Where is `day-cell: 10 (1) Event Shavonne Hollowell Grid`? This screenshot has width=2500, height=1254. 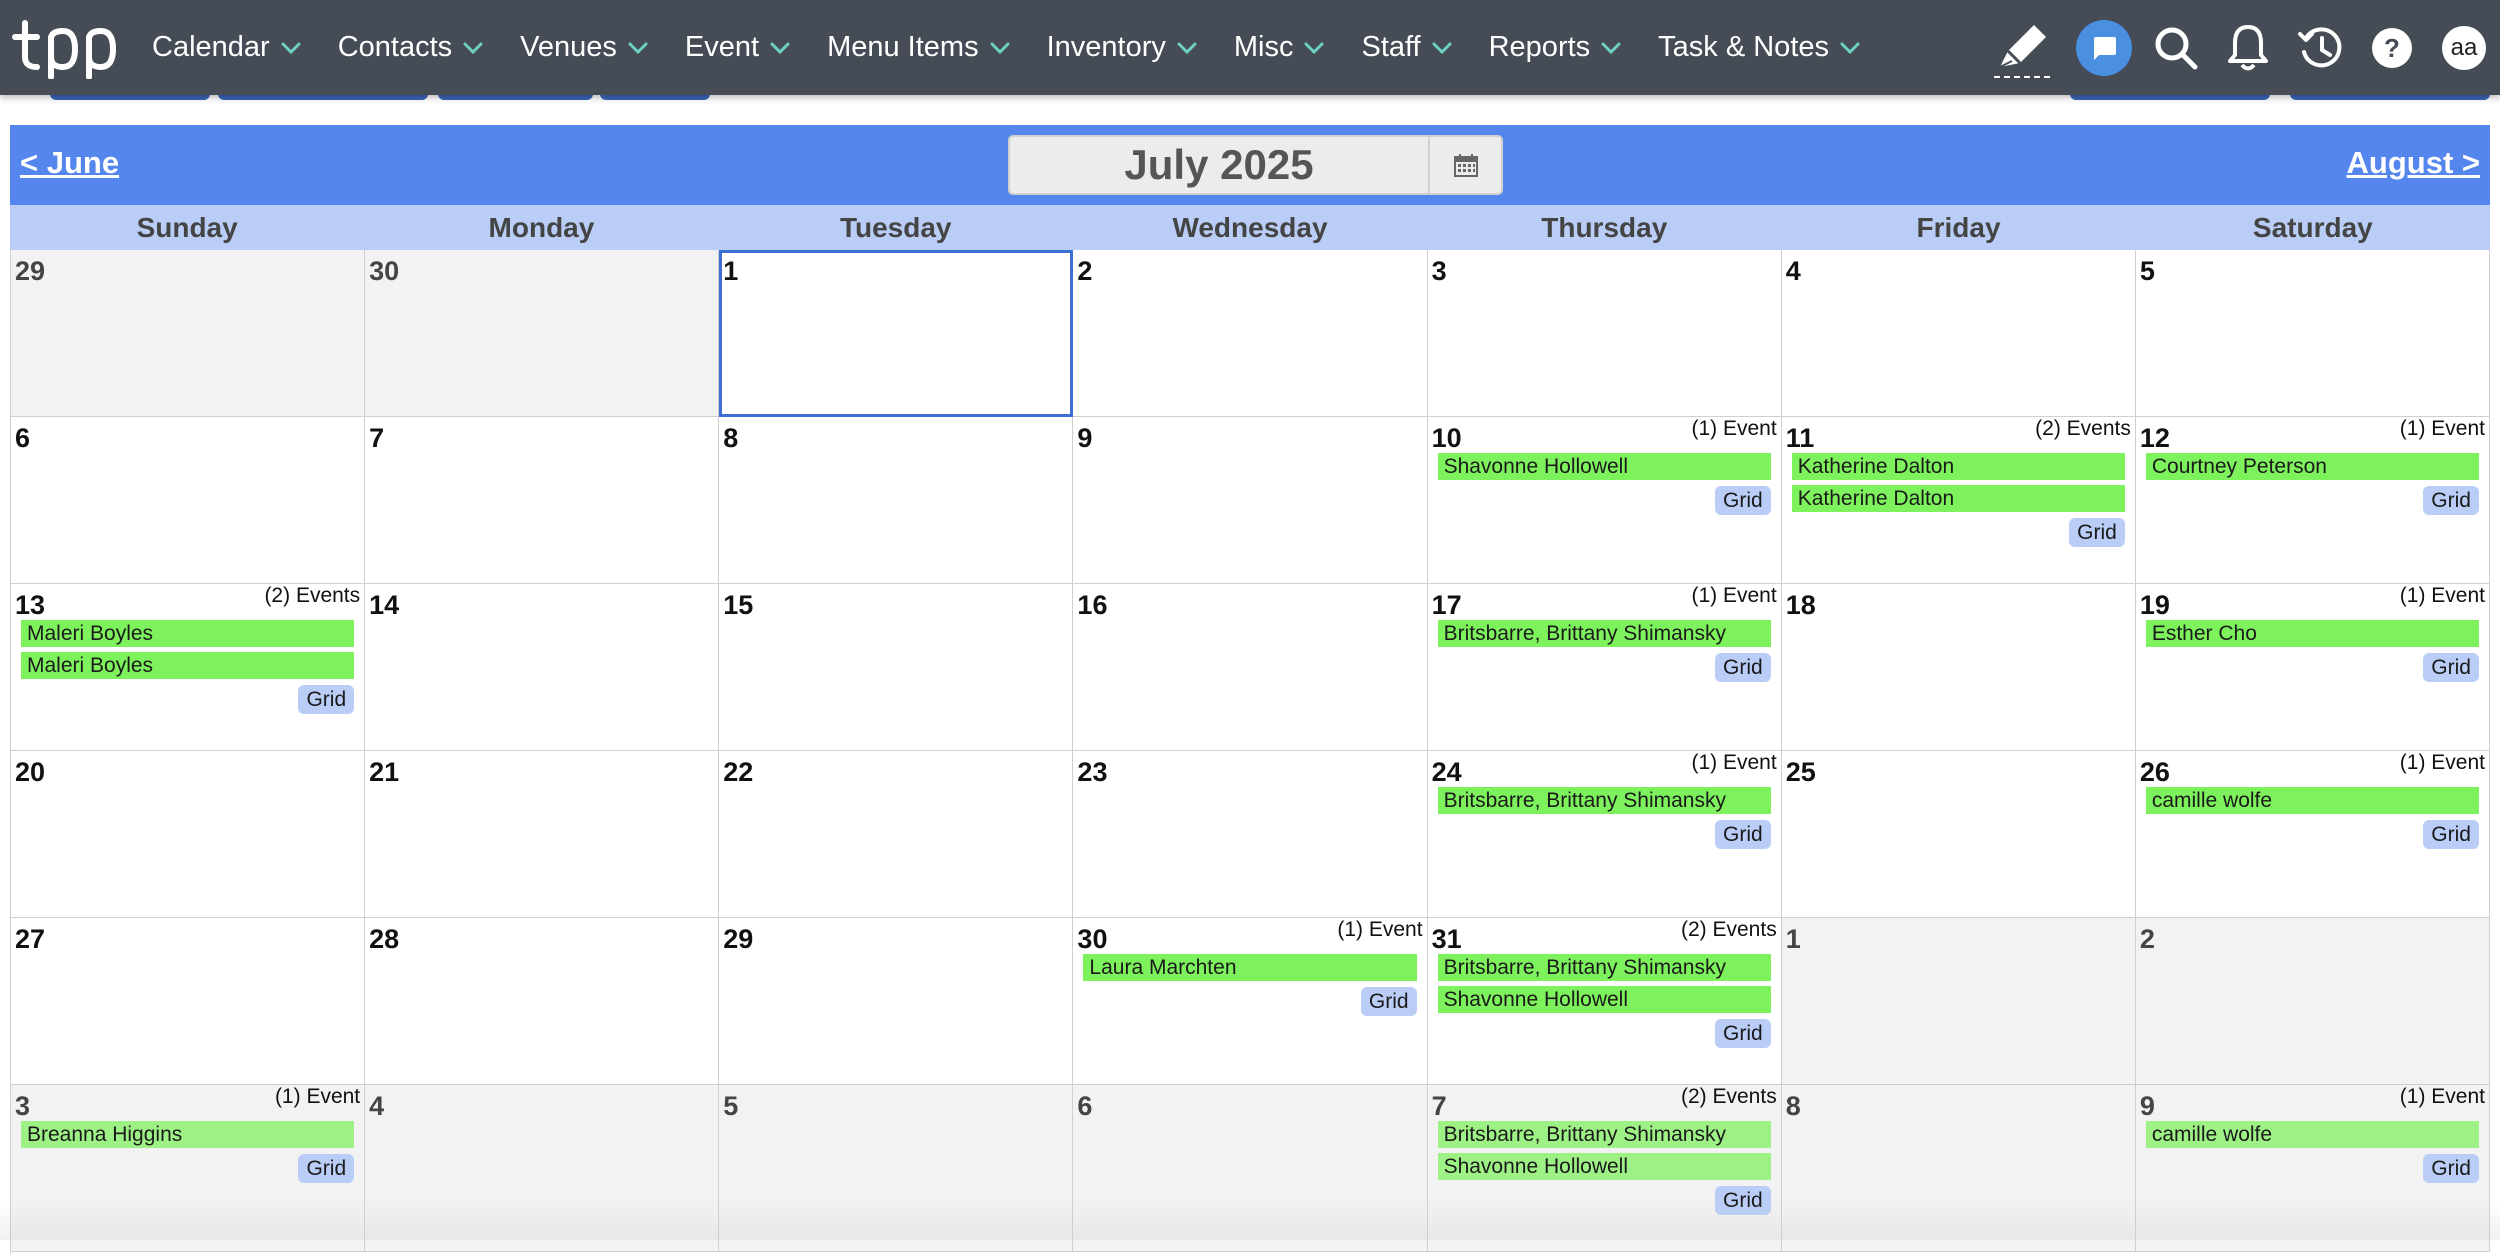 day-cell: 10 (1) Event Shavonne Hollowell Grid is located at coordinates (1604, 500).